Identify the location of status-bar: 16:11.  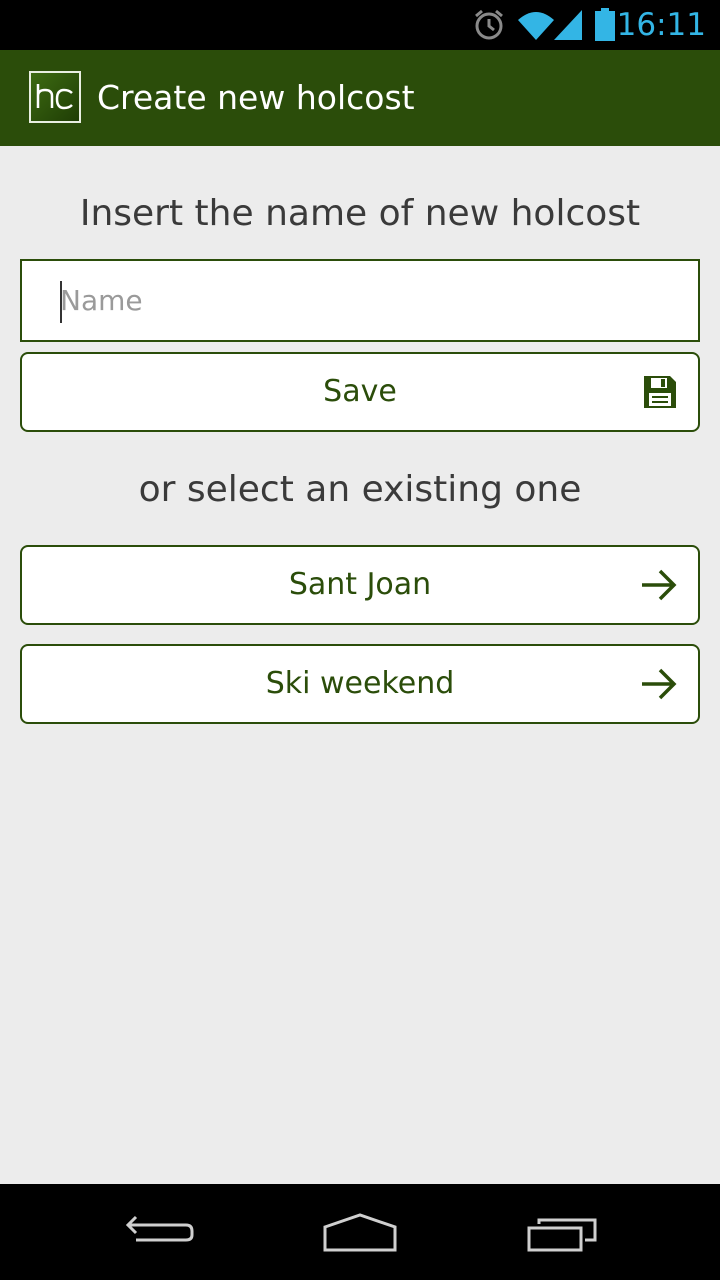
(360, 25).